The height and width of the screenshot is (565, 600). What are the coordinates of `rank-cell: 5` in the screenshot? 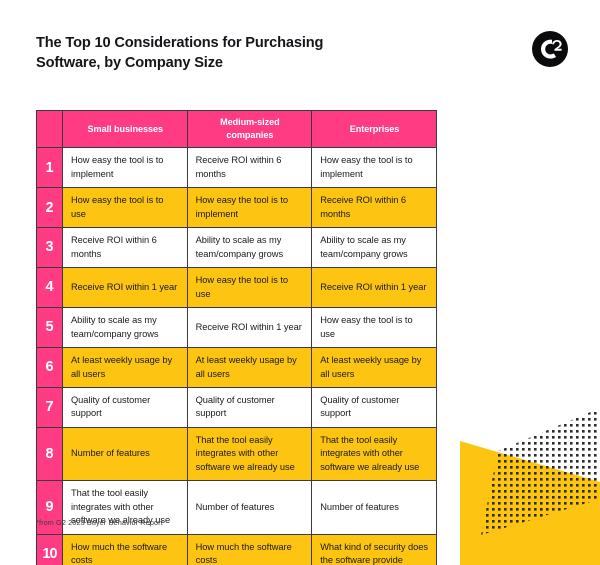 It's located at (49, 328).